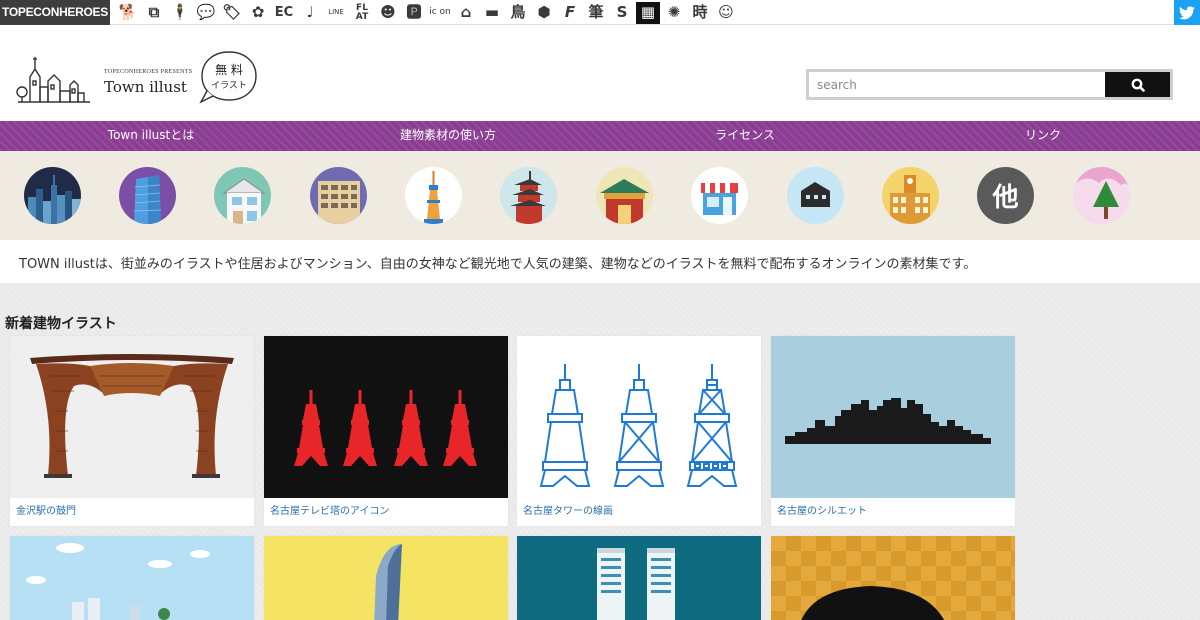 This screenshot has height=620, width=1200. What do you see at coordinates (388, 13) in the screenshot?
I see `smiley-icon: ☻` at bounding box center [388, 13].